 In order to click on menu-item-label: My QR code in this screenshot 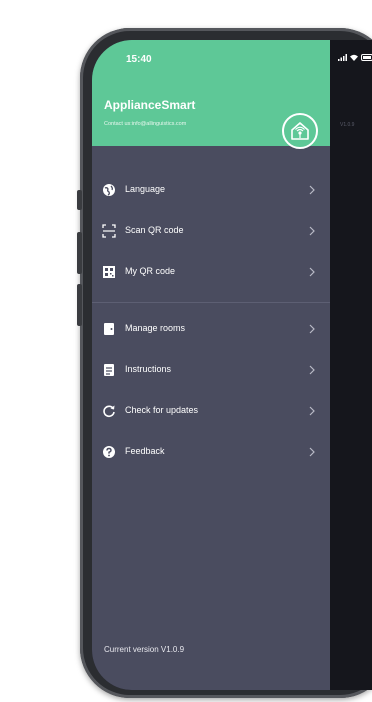, I will do `click(150, 271)`.